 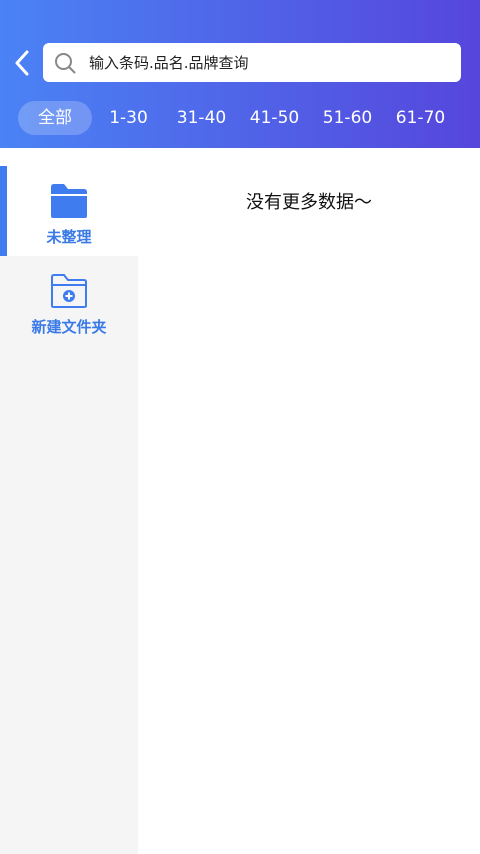 I want to click on sidebar-item-new-folder: 新建文件夹, so click(x=69, y=301).